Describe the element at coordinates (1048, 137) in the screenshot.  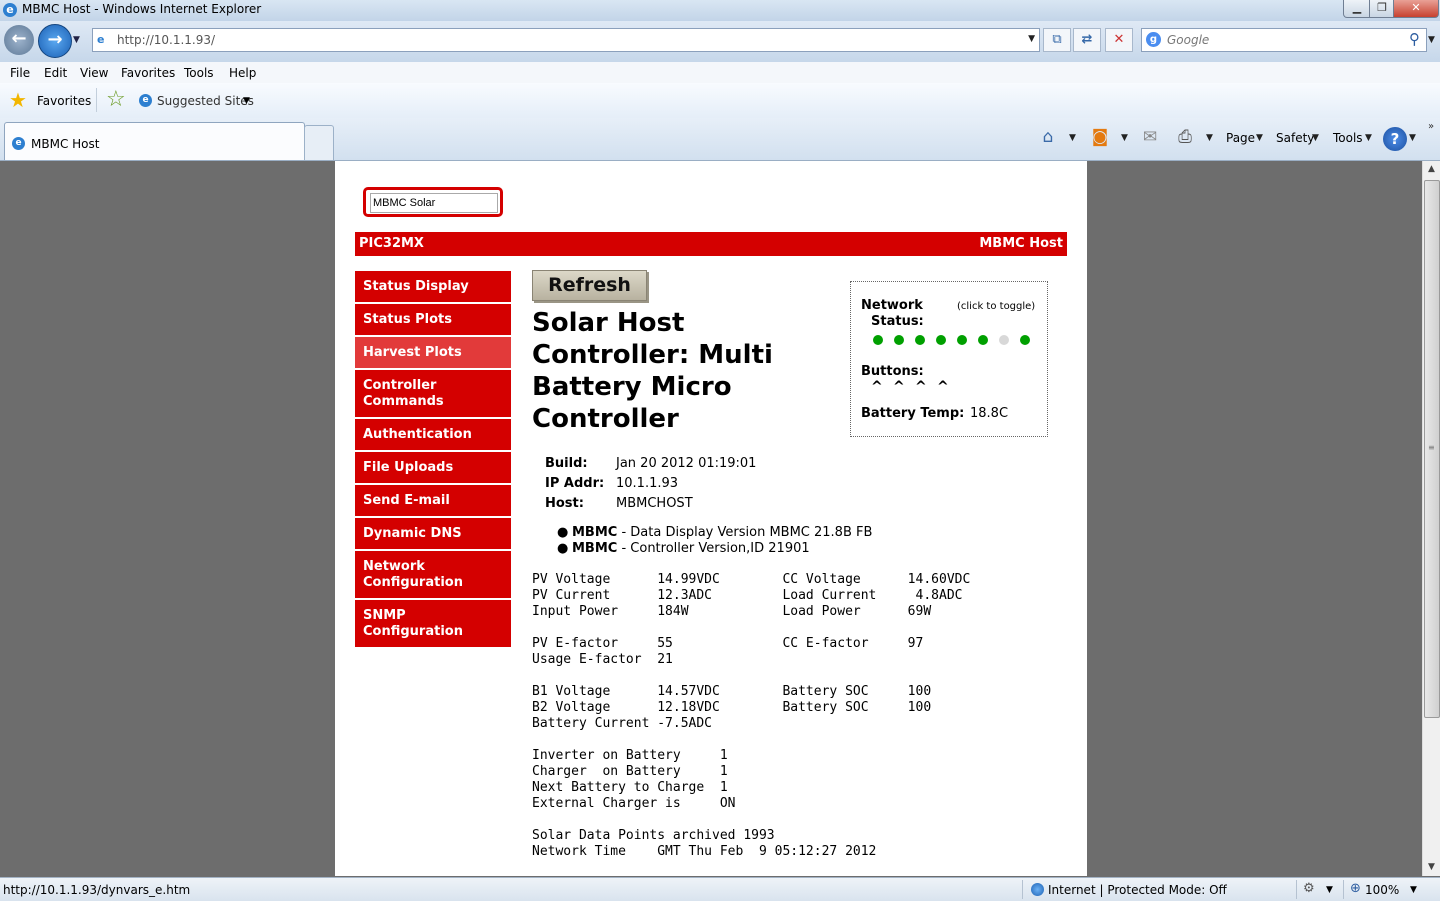
I see `home-icon: ⌂` at that location.